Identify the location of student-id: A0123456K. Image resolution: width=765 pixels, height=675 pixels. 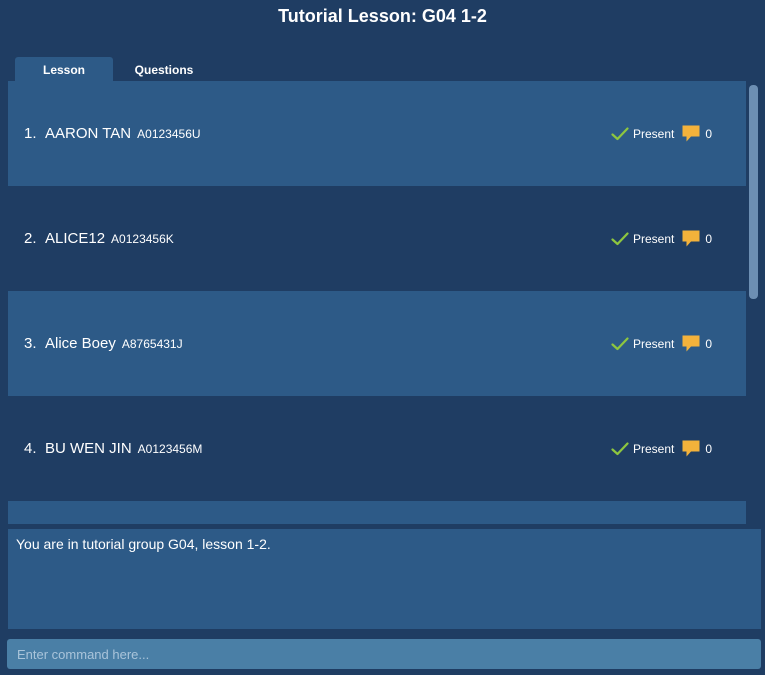
(142, 239).